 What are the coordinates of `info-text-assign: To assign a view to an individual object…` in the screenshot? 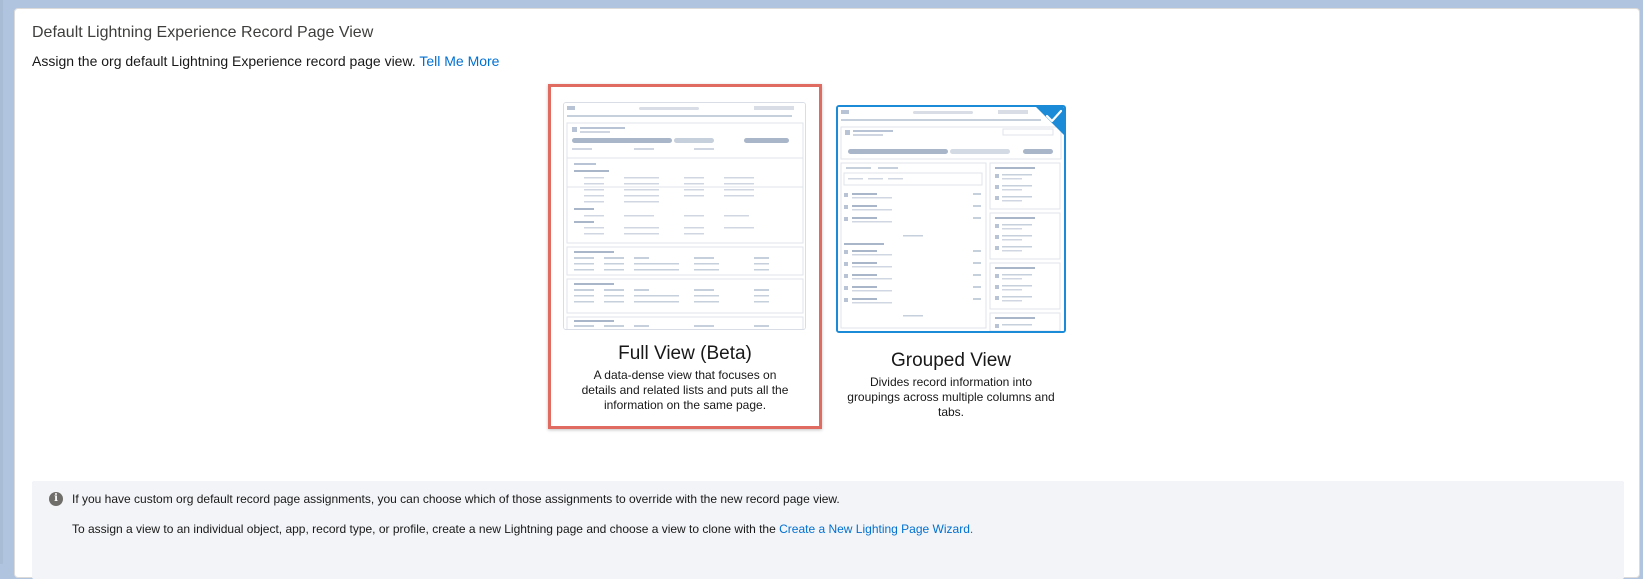 It's located at (522, 529).